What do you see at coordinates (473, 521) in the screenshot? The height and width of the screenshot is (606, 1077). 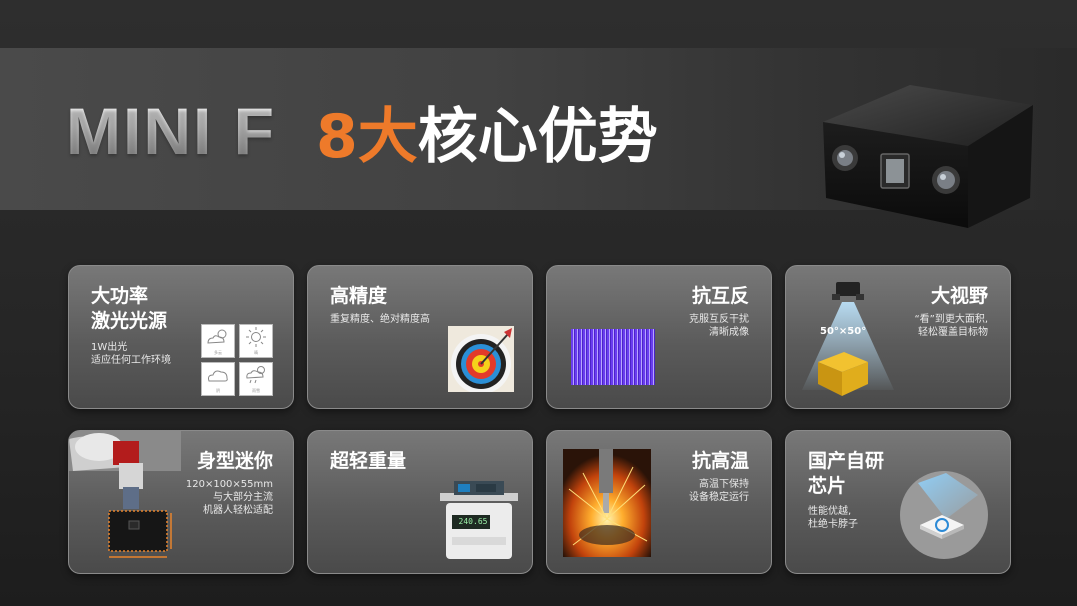 I see `scale-reading: 240.65` at bounding box center [473, 521].